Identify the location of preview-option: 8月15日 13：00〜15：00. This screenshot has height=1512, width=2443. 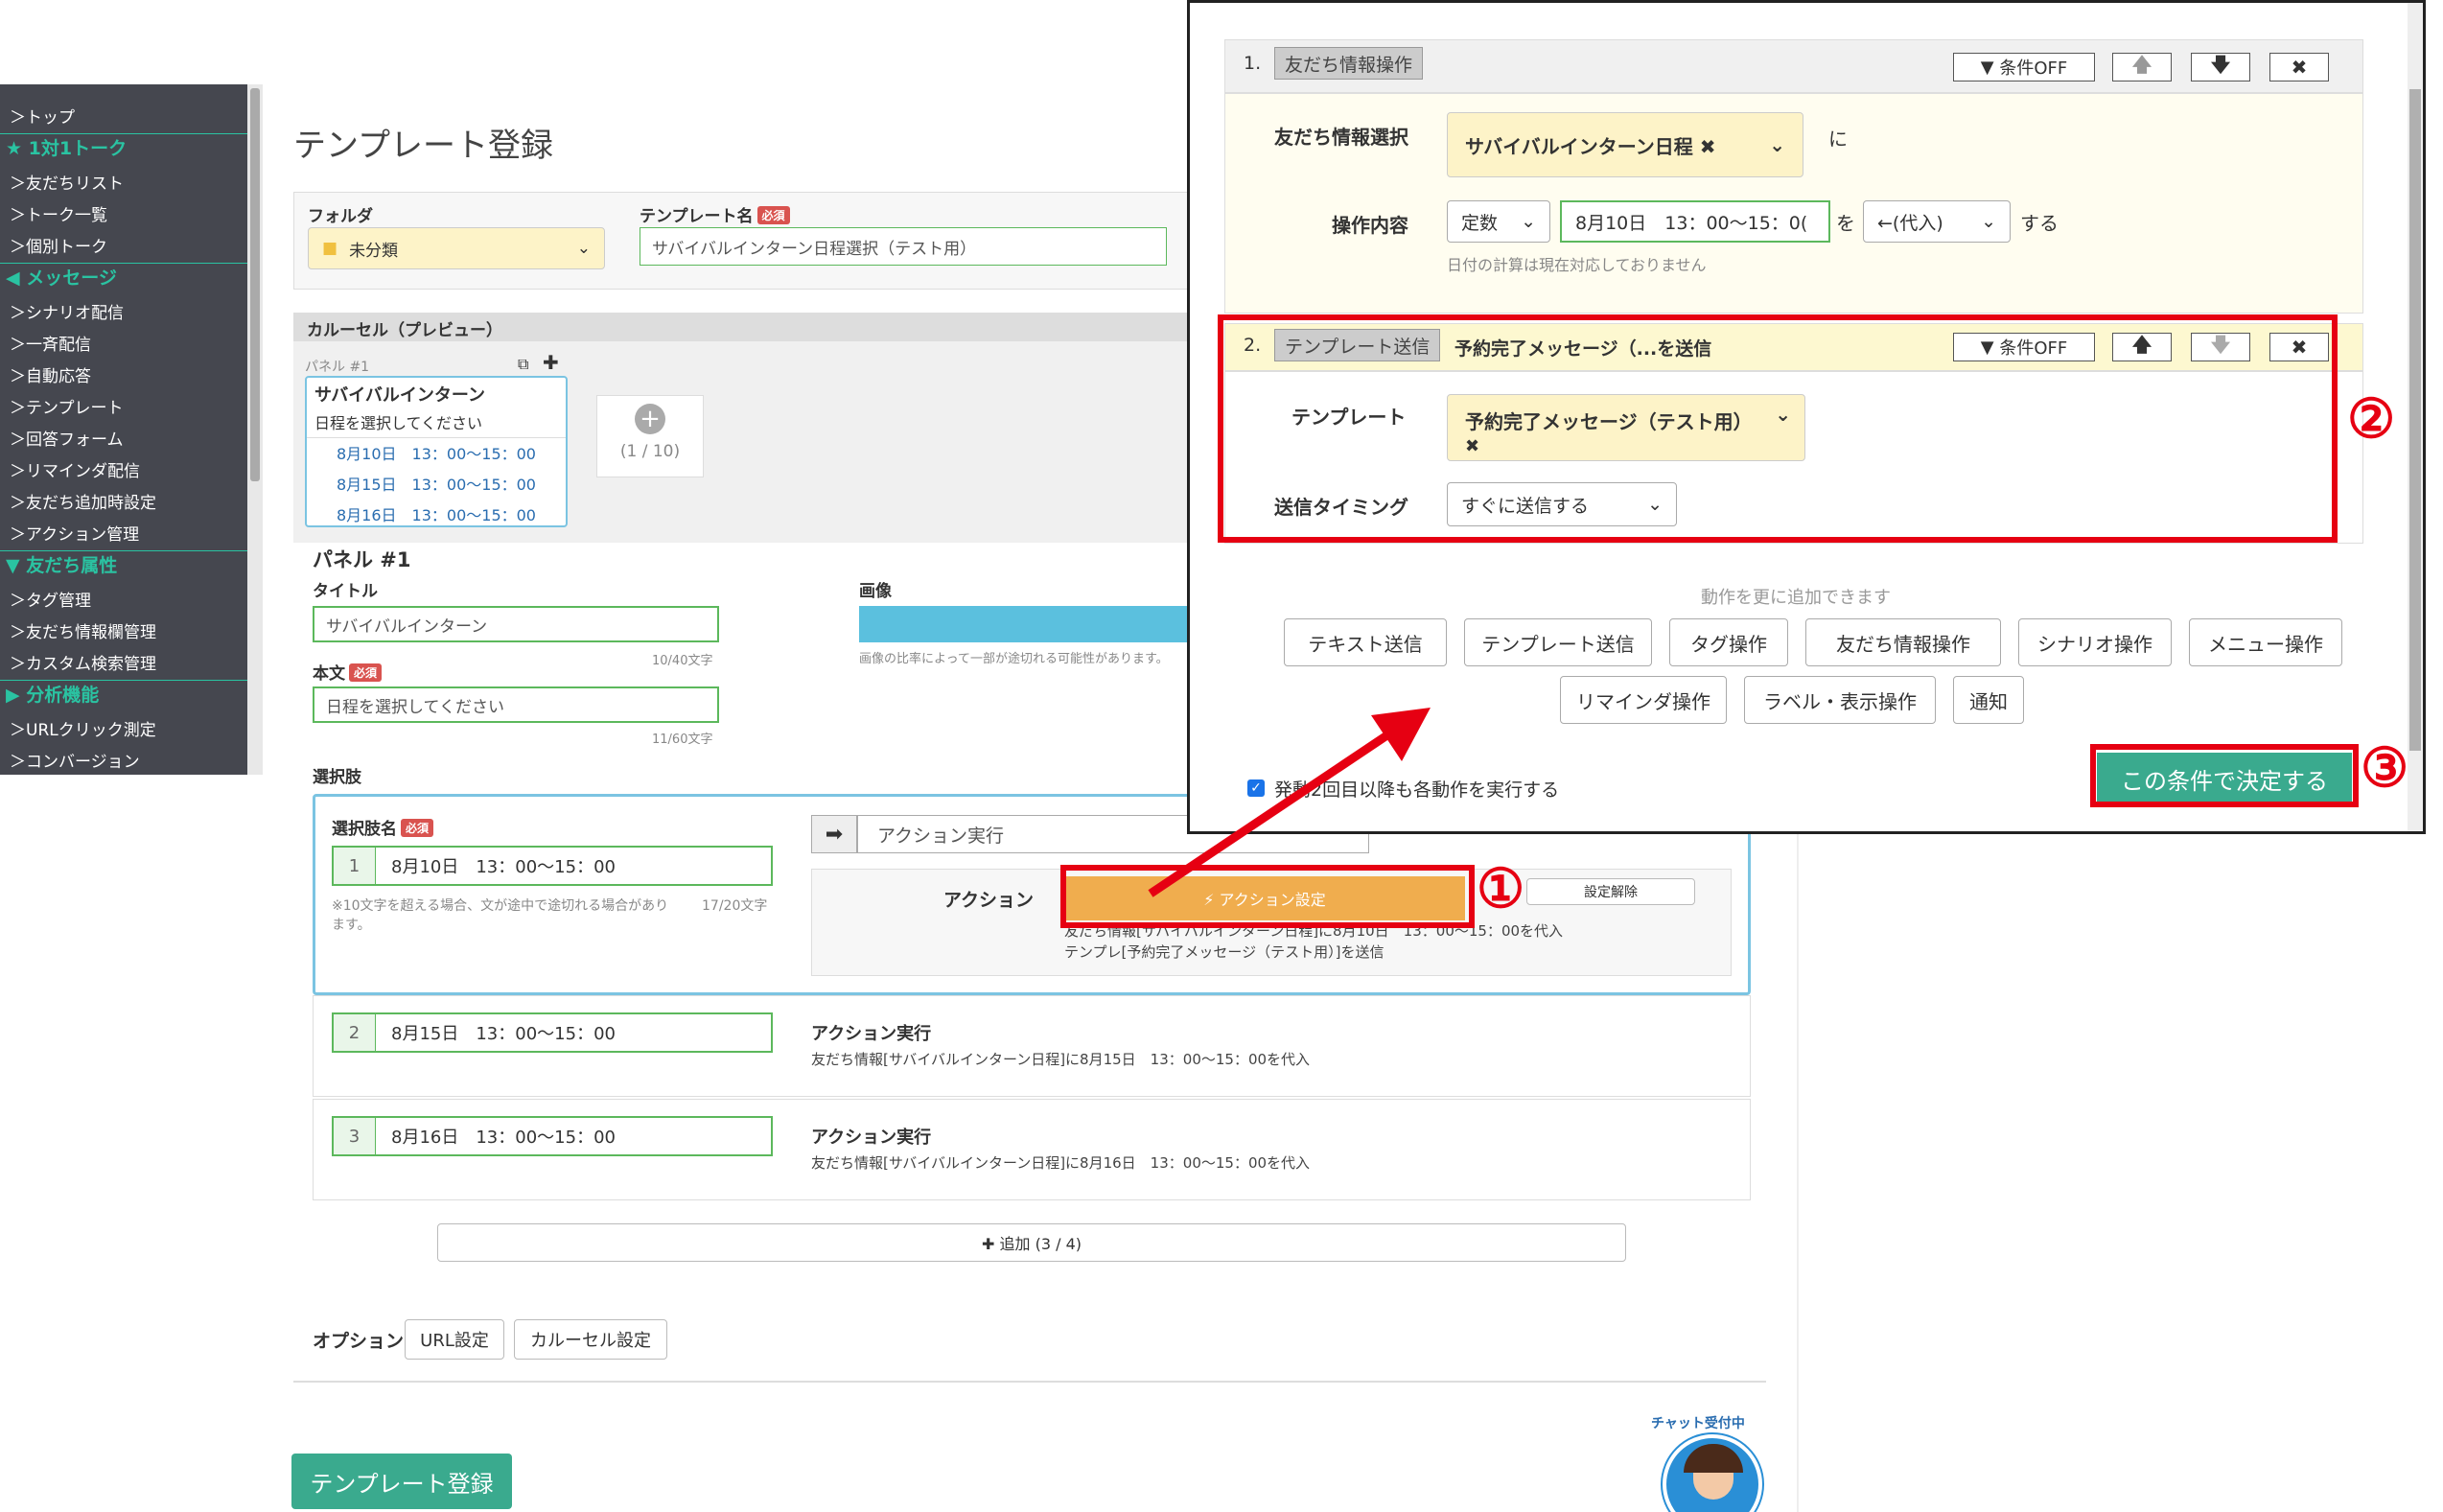
(436, 484).